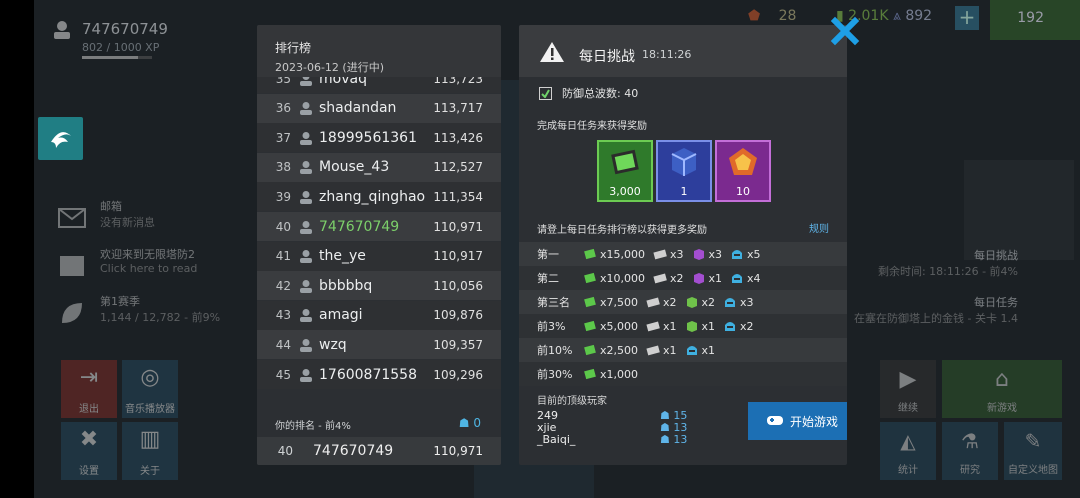  What do you see at coordinates (379, 451) in the screenshot?
I see `my-rank-row: 40 747670749 110,971` at bounding box center [379, 451].